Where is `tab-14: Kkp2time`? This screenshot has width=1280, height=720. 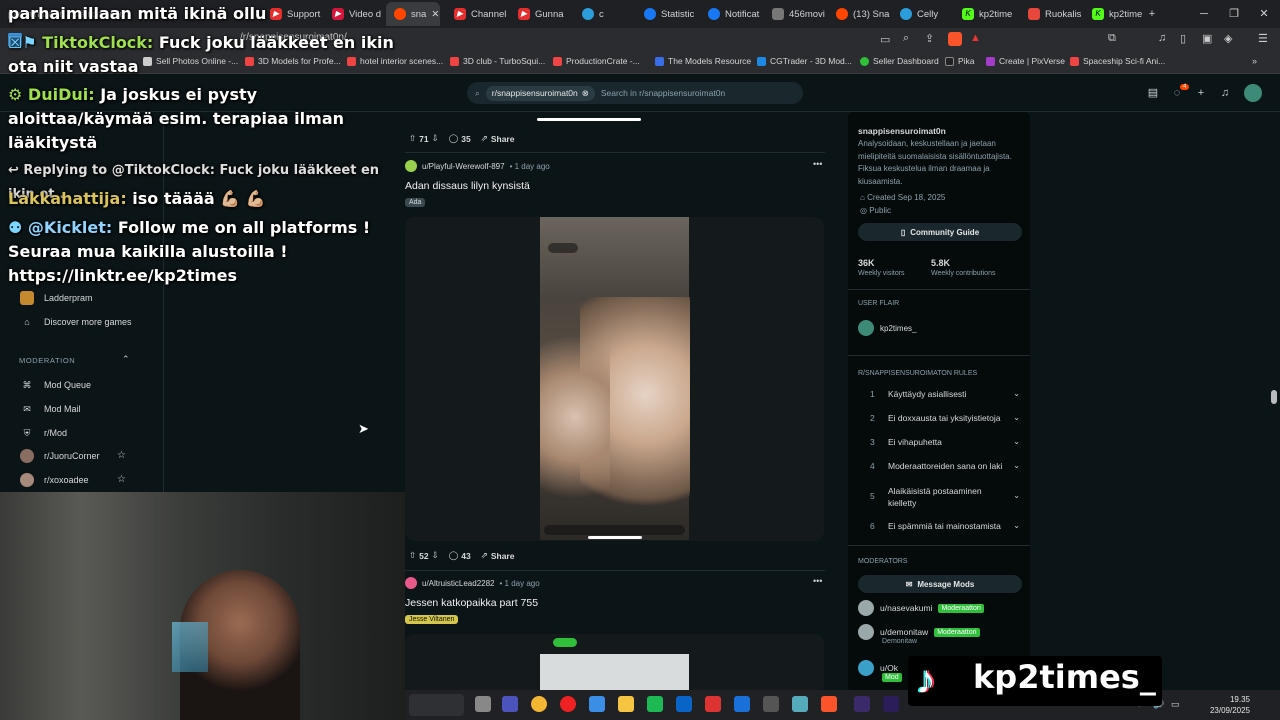 tab-14: Kkp2time is located at coordinates (1115, 14).